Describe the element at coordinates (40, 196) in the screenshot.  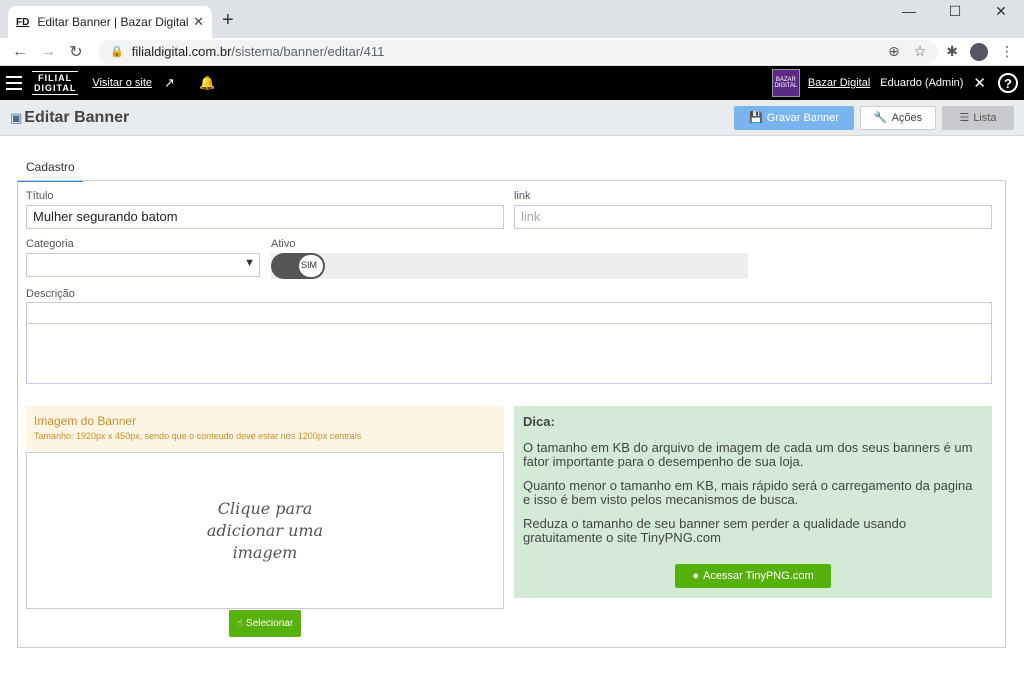
I see `title-label: Título` at that location.